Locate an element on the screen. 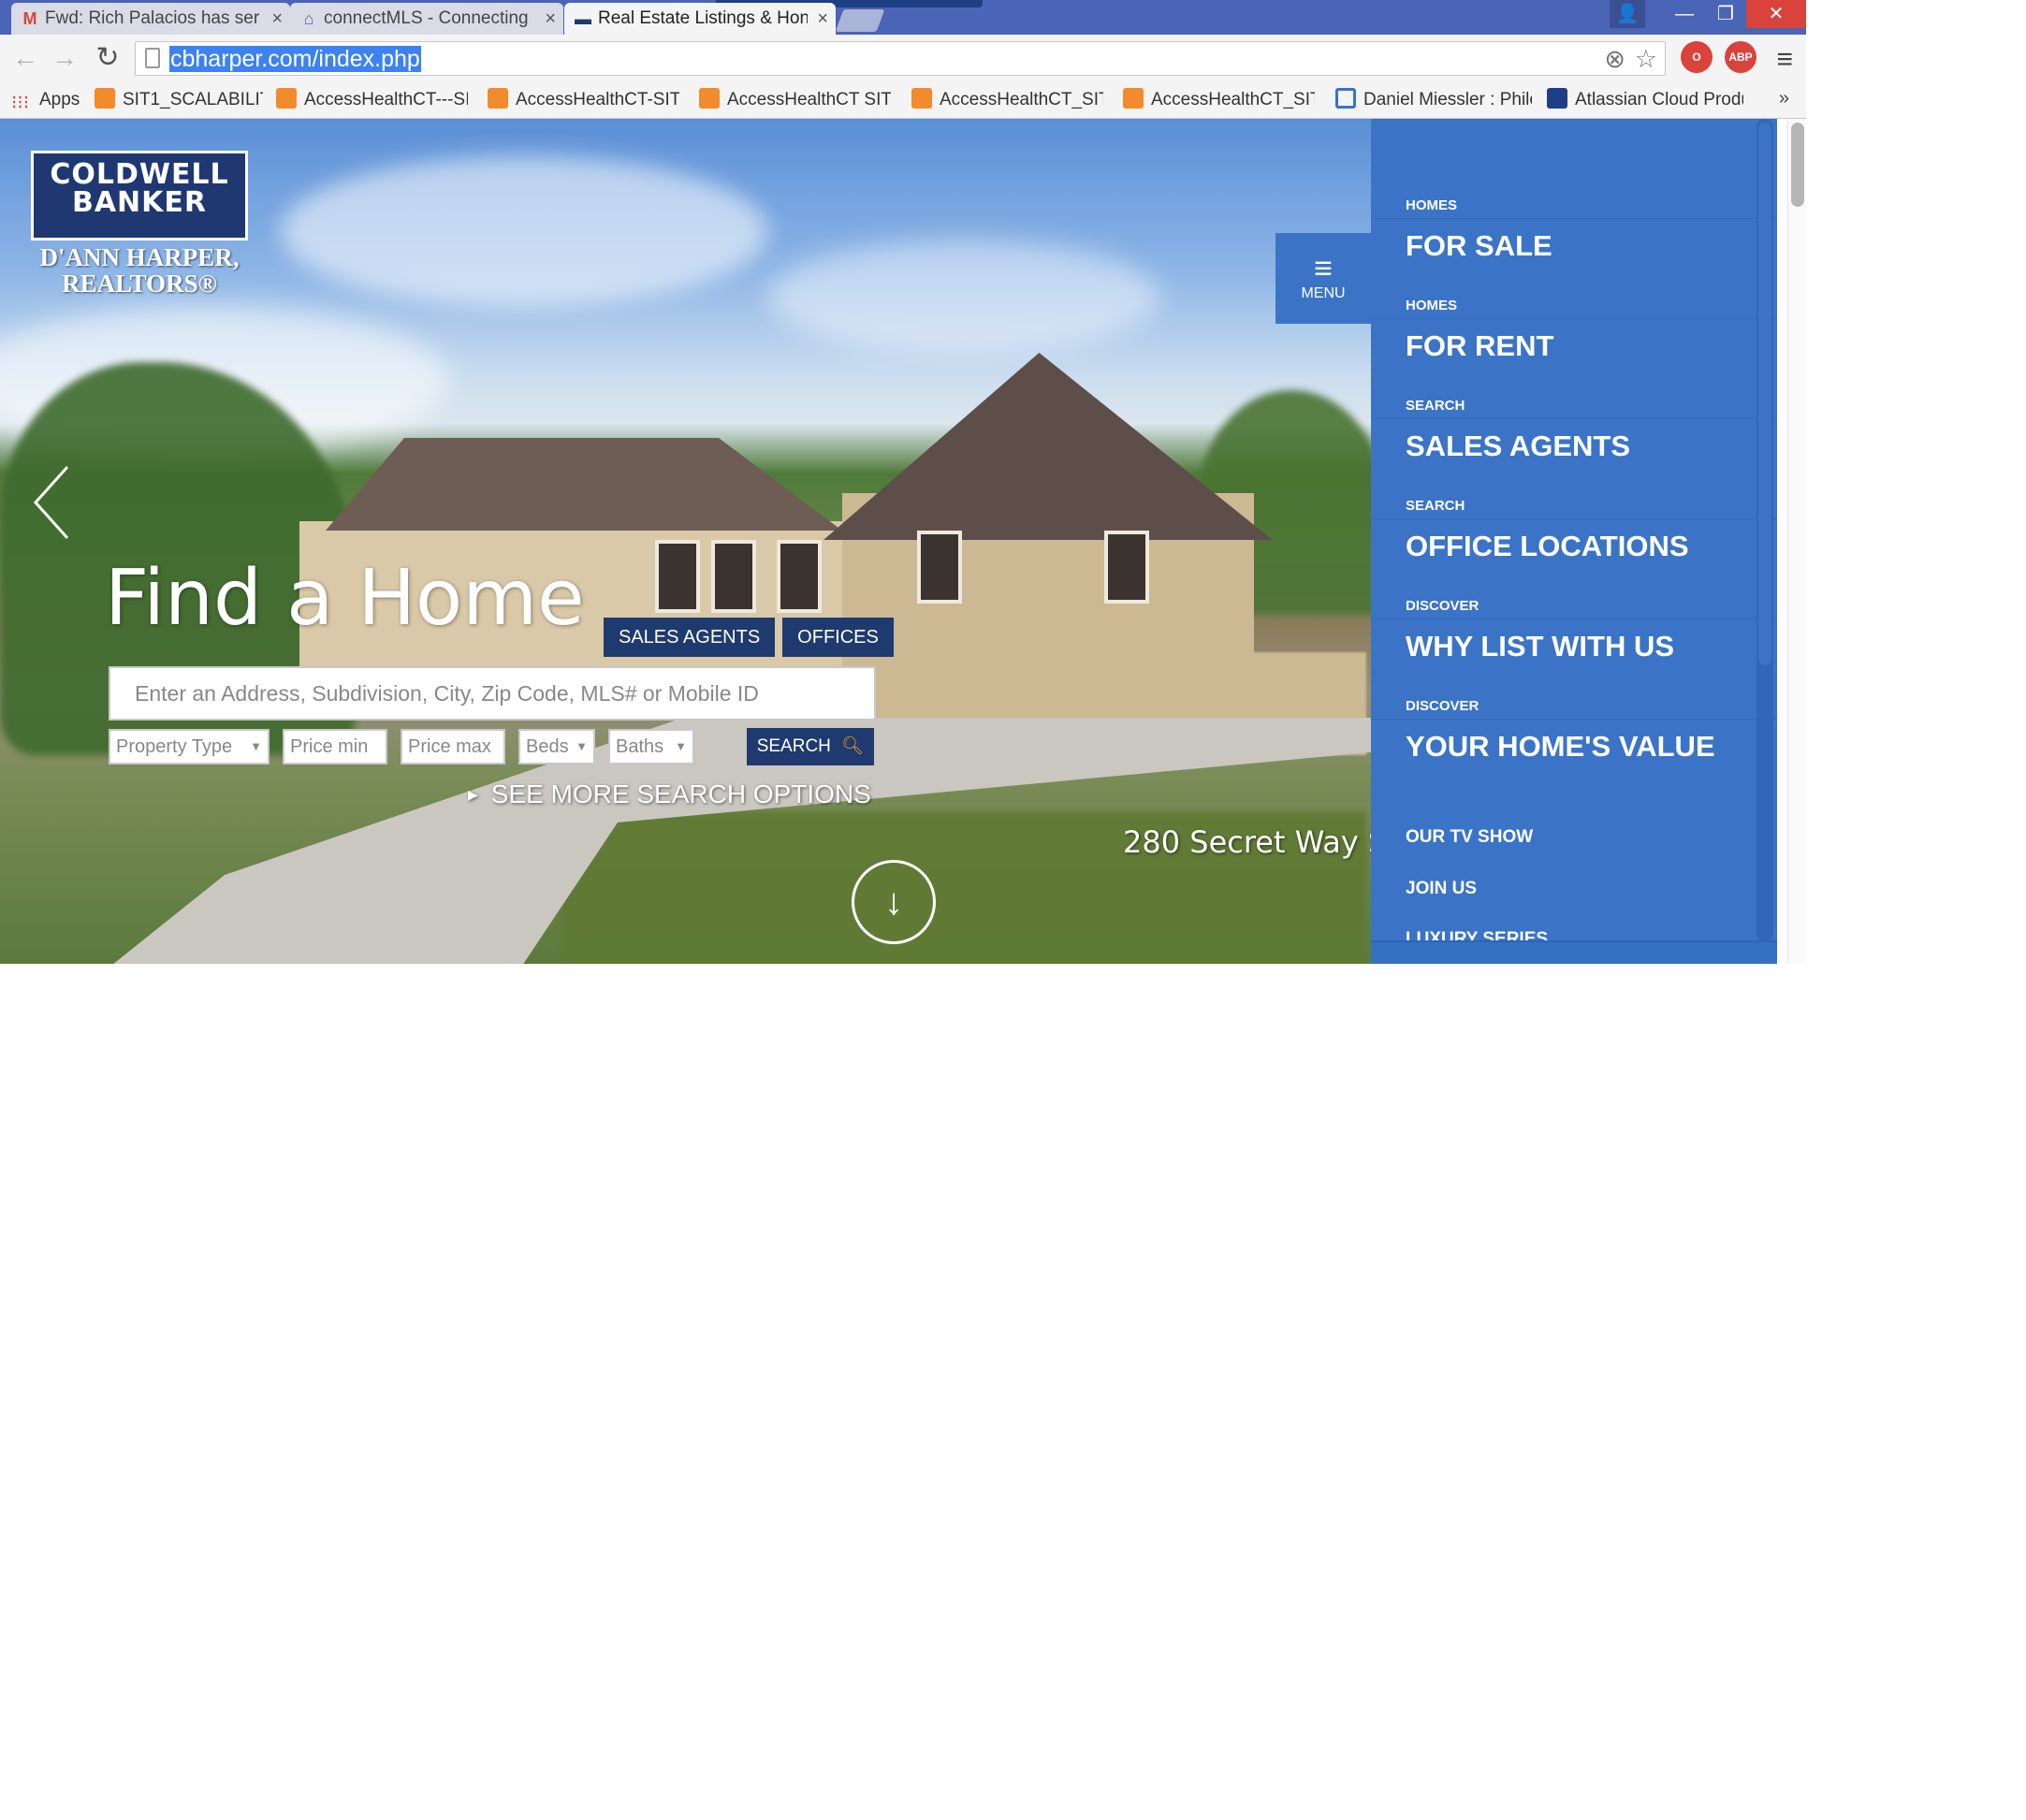 The width and height of the screenshot is (2026, 1820). menu-scrollbar-thumb is located at coordinates (1765, 394).